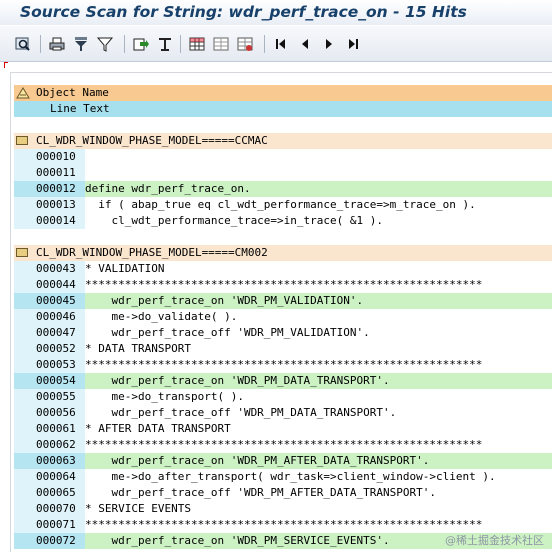 This screenshot has width=552, height=552. What do you see at coordinates (141, 44) in the screenshot?
I see `export-icon` at bounding box center [141, 44].